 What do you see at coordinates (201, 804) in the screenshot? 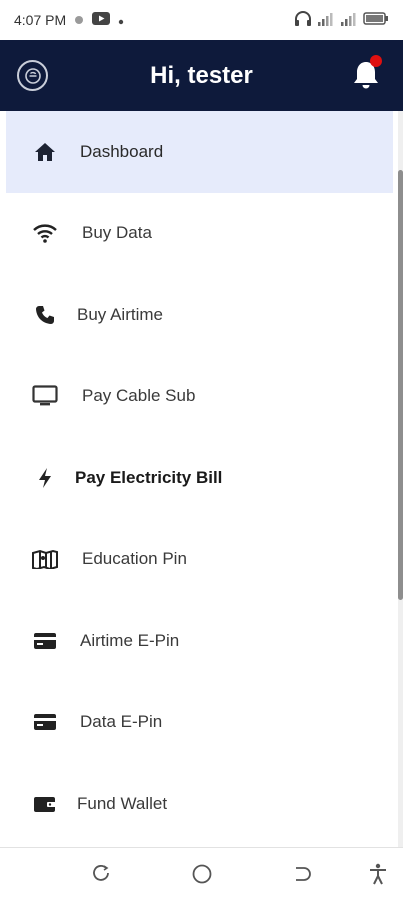
I see `menu-item-fund-wallet: Fund Wallet` at bounding box center [201, 804].